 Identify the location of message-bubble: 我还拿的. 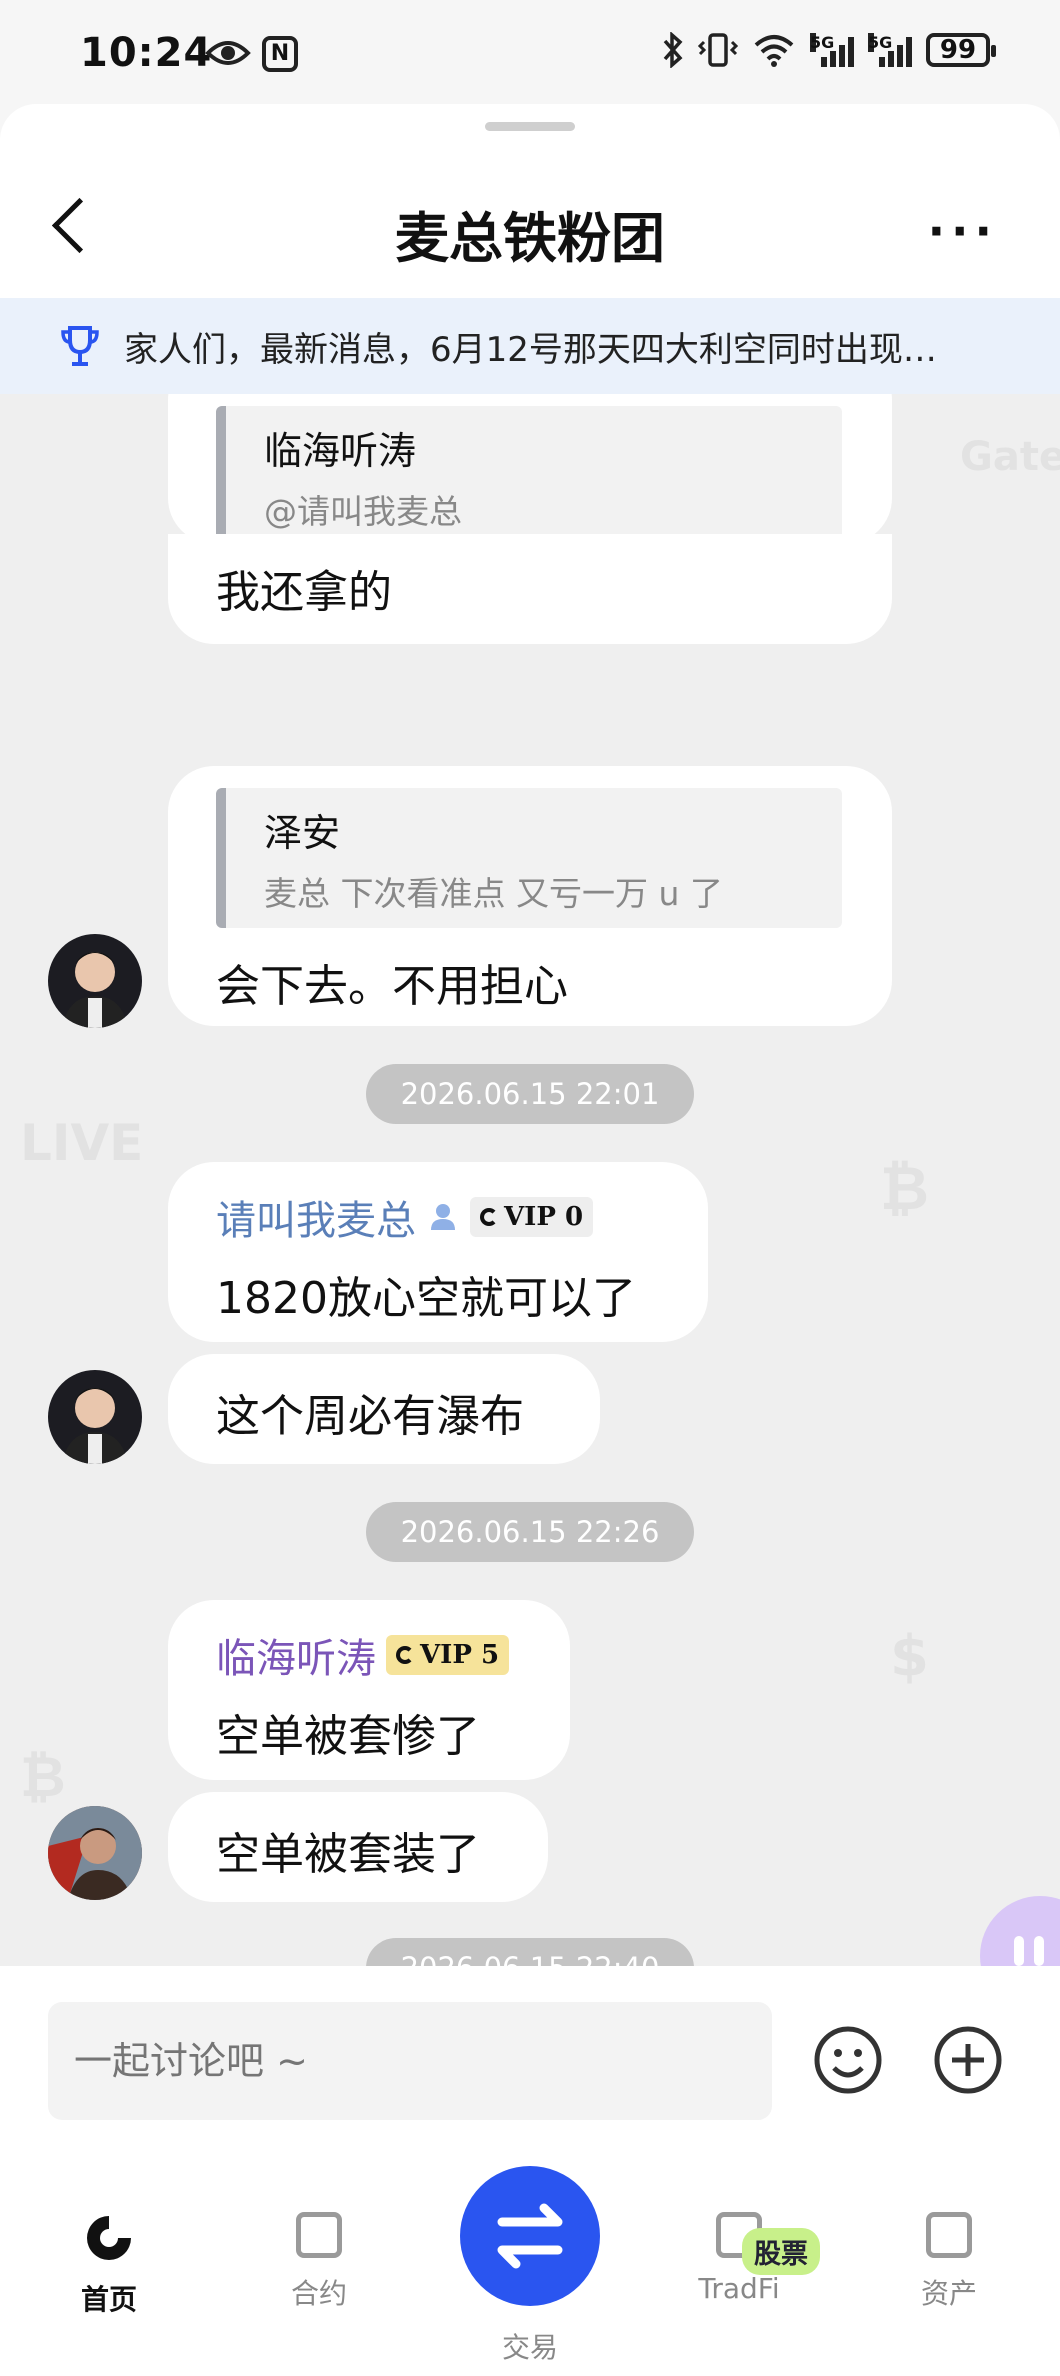
(530, 589).